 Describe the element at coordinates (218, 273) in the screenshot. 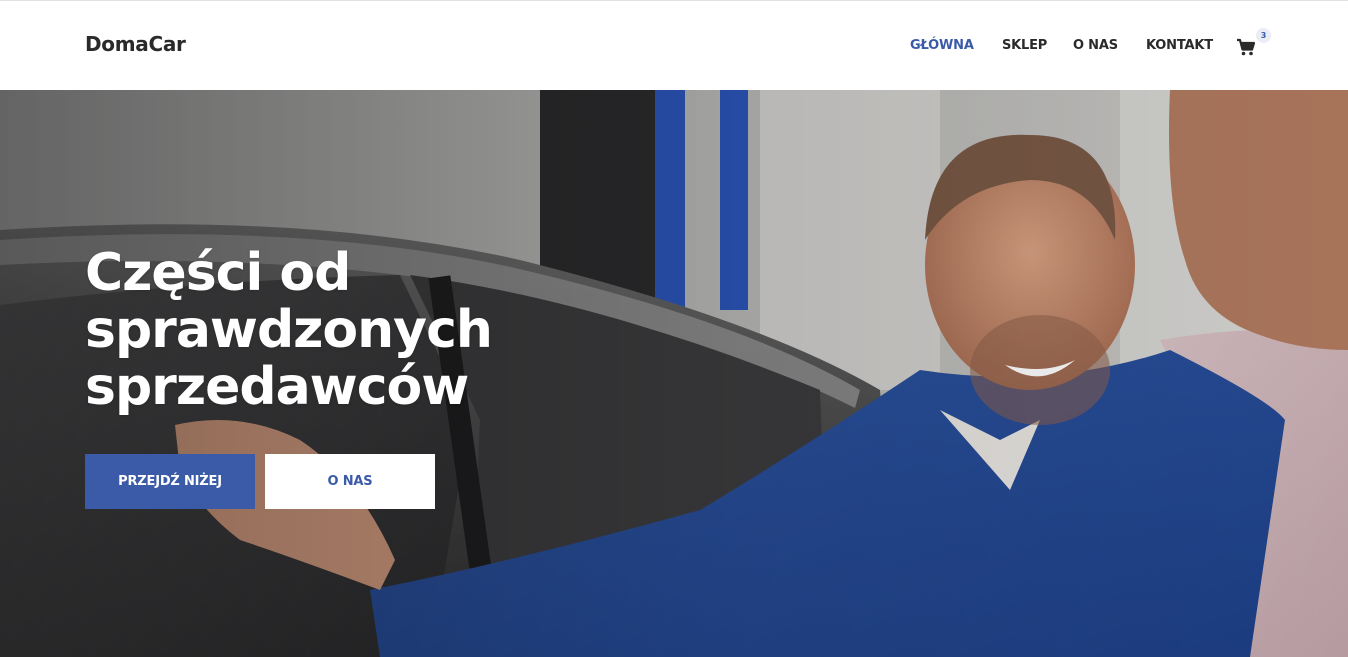

I see `headline-line-1: Części od` at that location.